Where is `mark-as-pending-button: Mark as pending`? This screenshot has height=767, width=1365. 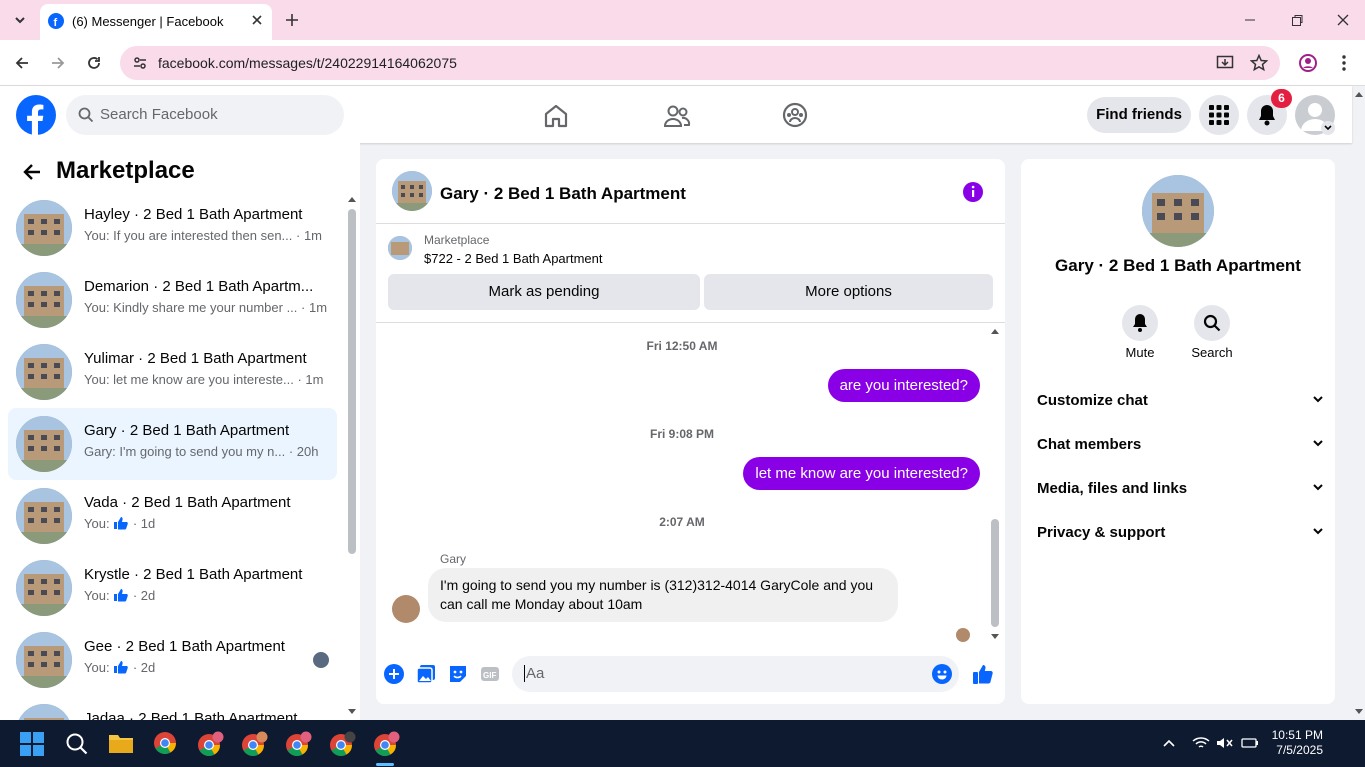 mark-as-pending-button: Mark as pending is located at coordinates (544, 292).